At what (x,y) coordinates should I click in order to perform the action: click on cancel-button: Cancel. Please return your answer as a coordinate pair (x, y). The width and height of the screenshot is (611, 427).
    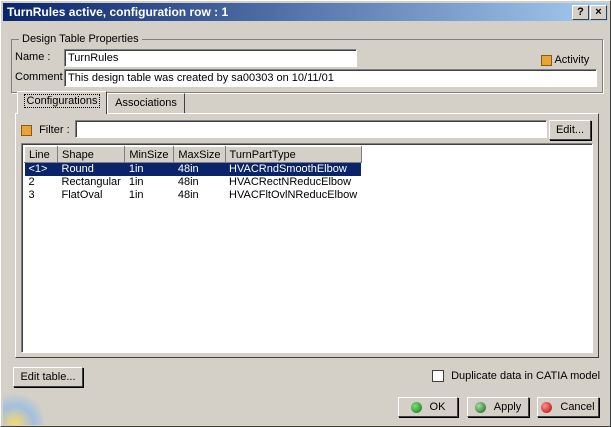
    Looking at the image, I should click on (568, 407).